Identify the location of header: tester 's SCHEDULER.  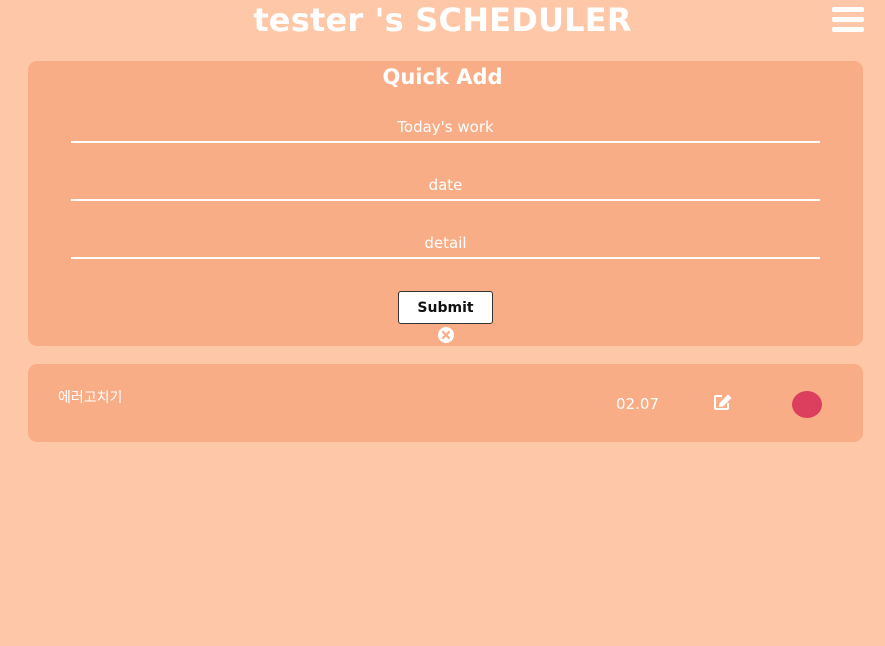
(442, 20).